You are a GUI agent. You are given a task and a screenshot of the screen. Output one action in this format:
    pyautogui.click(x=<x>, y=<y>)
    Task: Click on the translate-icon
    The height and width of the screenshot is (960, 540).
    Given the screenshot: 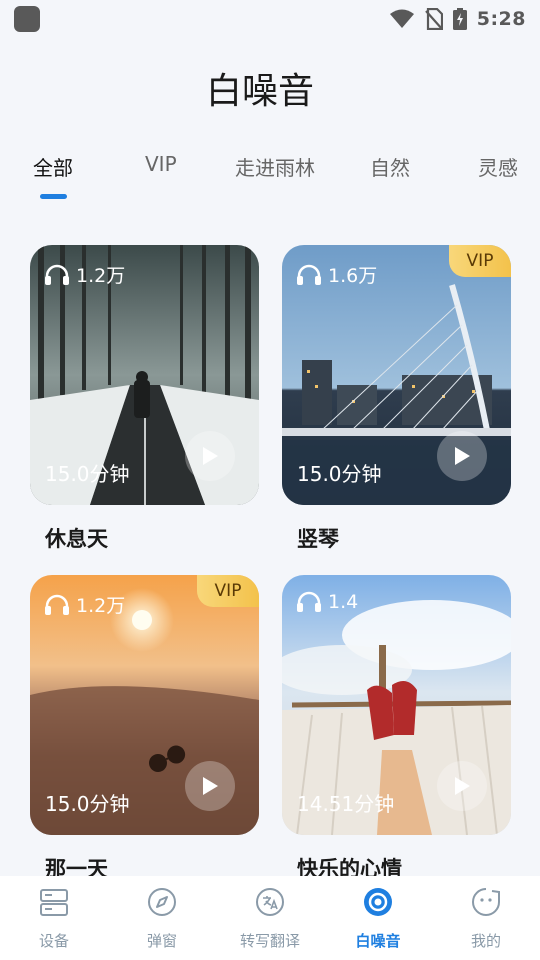 What is the action you would take?
    pyautogui.click(x=270, y=902)
    